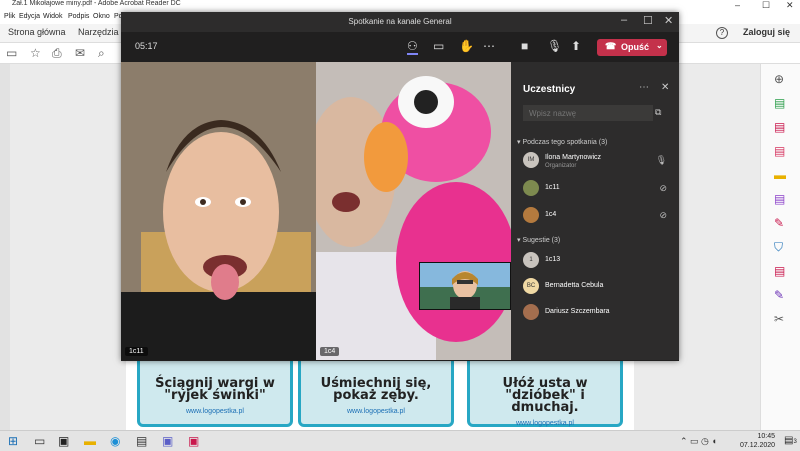 This screenshot has width=800, height=451. What do you see at coordinates (598, 191) in the screenshot?
I see `participant-row: 1c11 ⊘` at bounding box center [598, 191].